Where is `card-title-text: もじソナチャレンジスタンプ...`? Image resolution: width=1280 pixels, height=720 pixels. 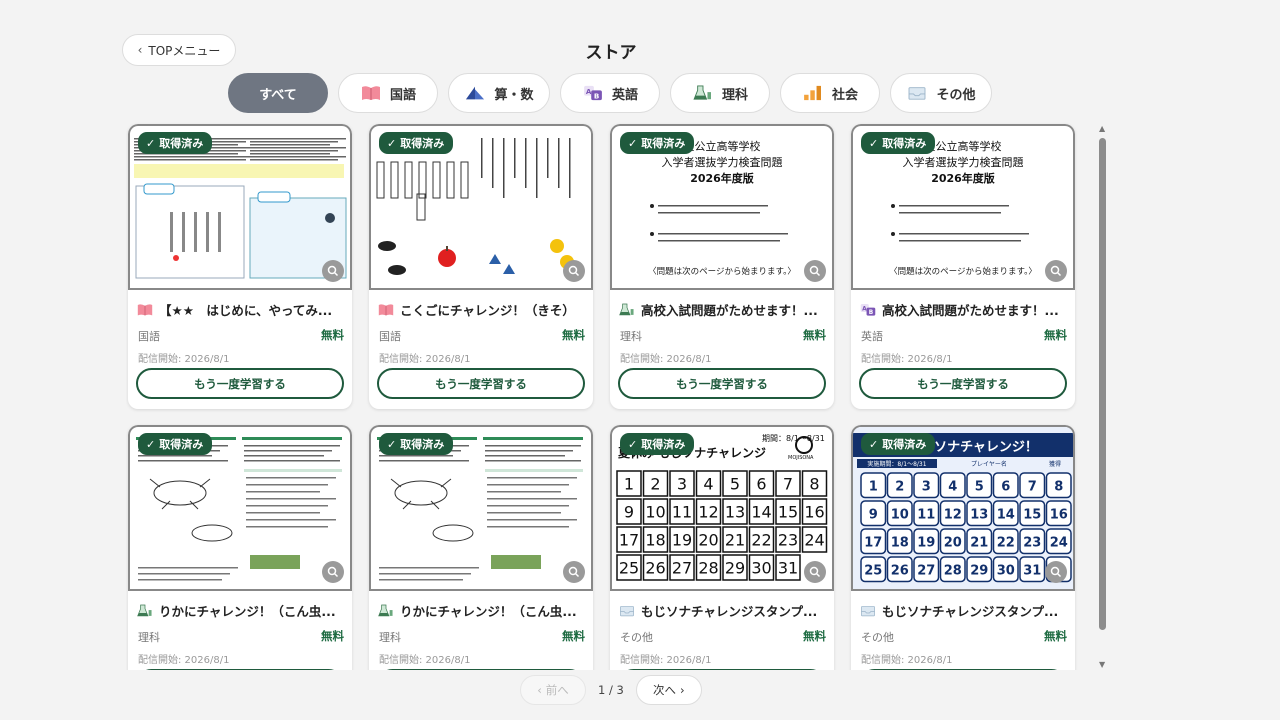
card-title-text: もじソナチャレンジスタンプ... is located at coordinates (729, 611).